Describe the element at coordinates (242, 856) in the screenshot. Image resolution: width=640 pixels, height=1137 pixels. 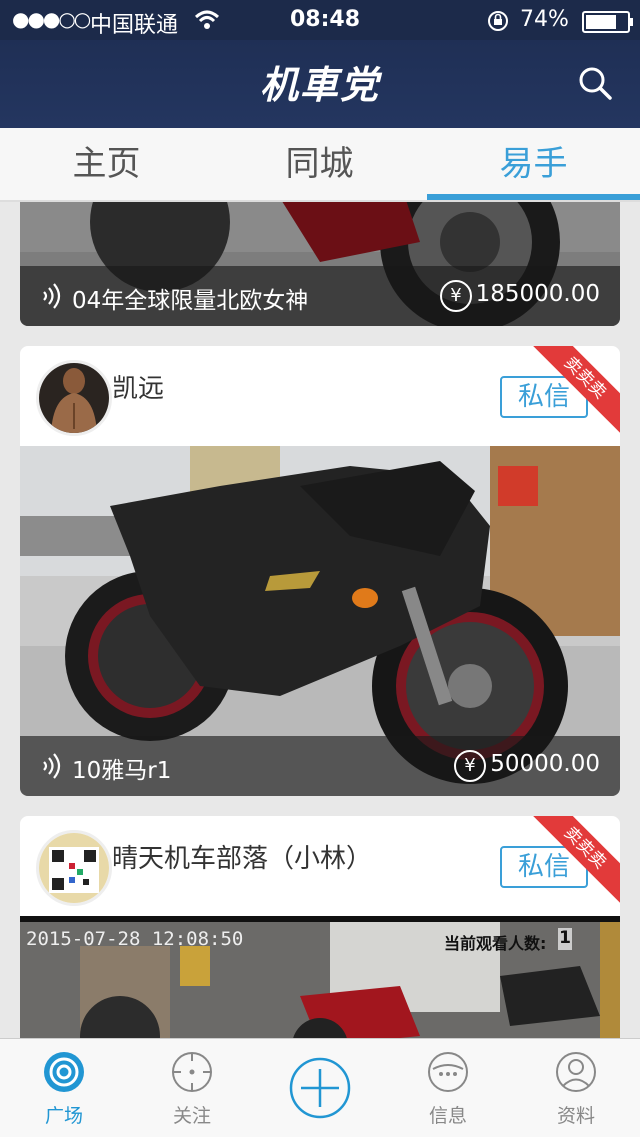
I see `username: 晴天机车部落（小林）` at that location.